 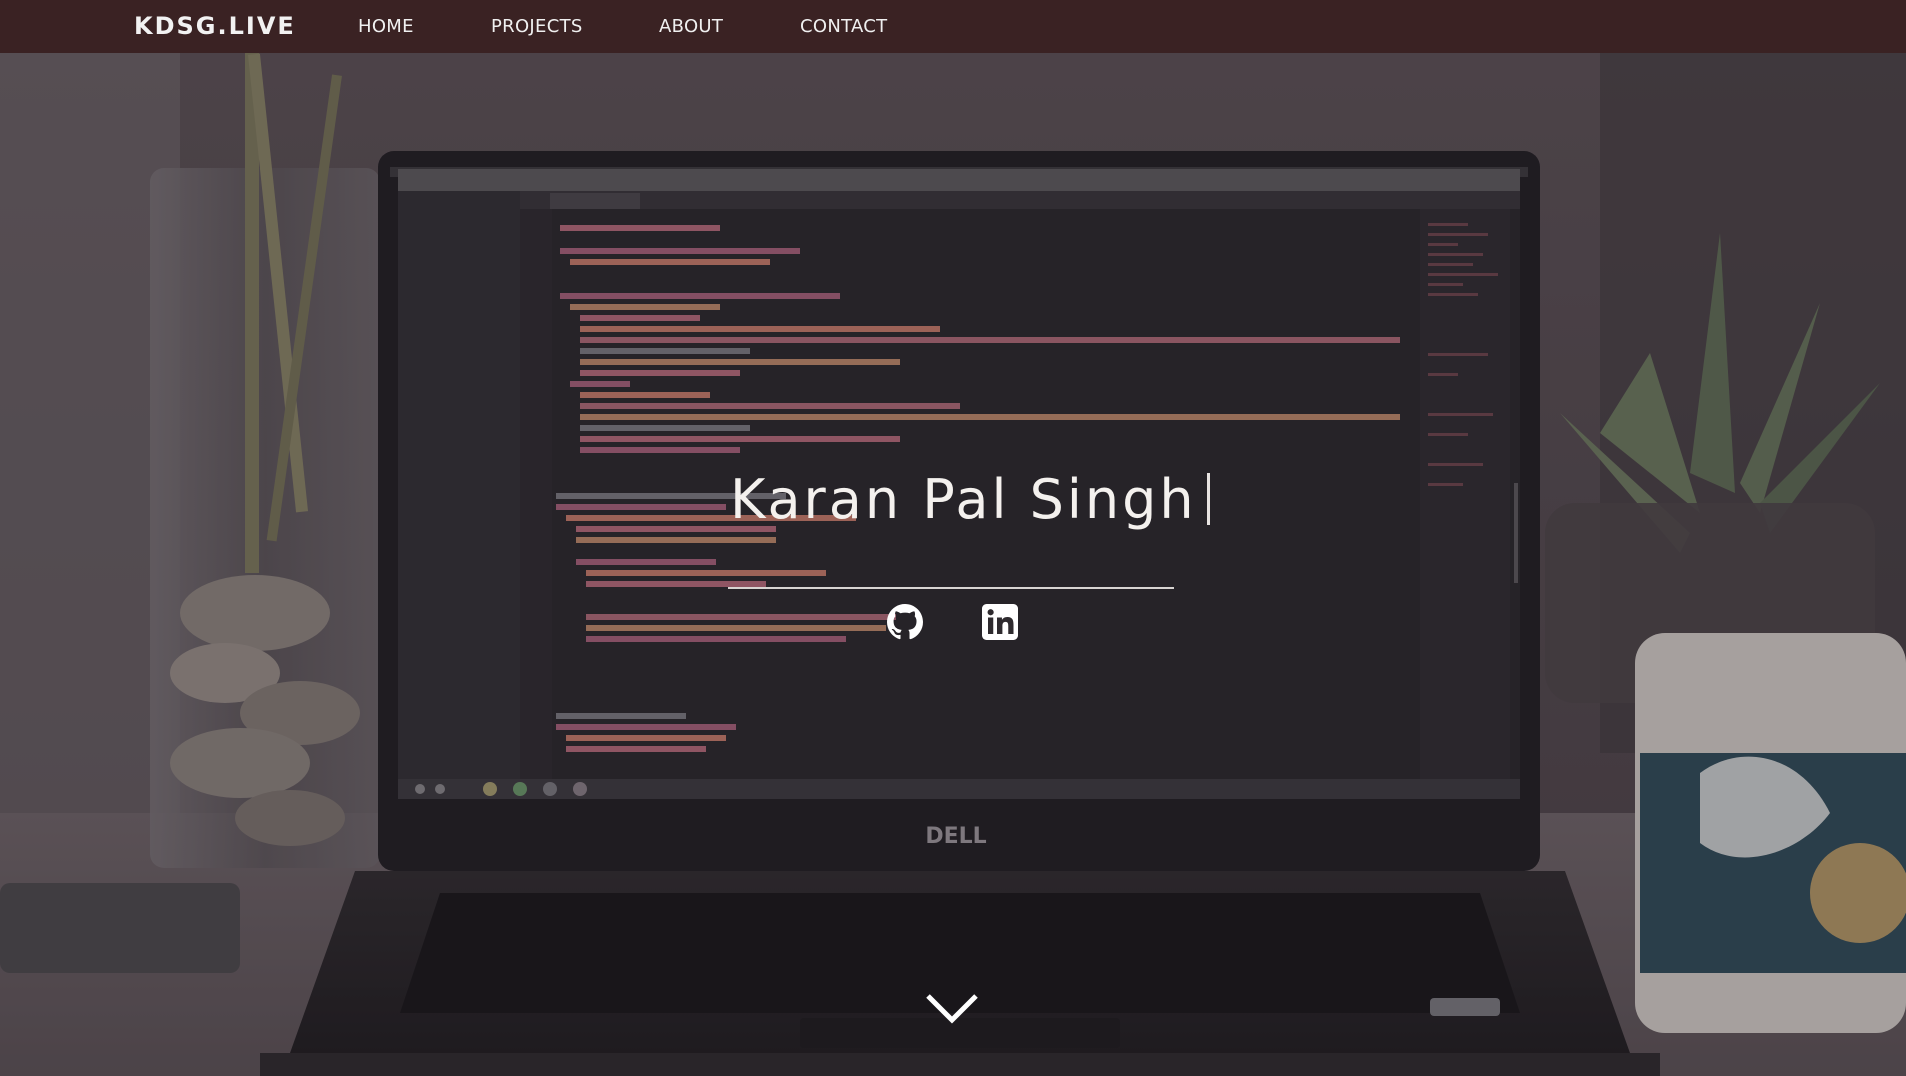 What do you see at coordinates (843, 26) in the screenshot?
I see `nav-link-contact: CONTACT` at bounding box center [843, 26].